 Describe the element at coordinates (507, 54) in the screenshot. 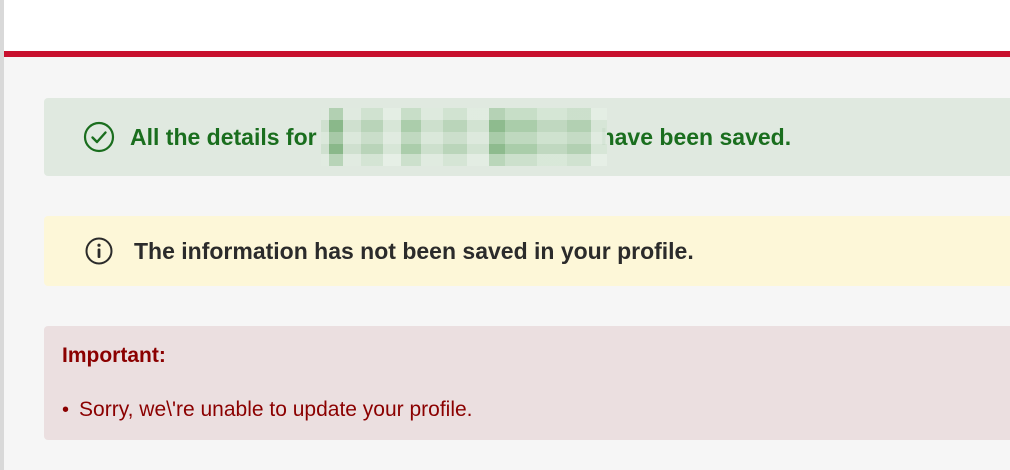

I see `header-accent-bar` at that location.